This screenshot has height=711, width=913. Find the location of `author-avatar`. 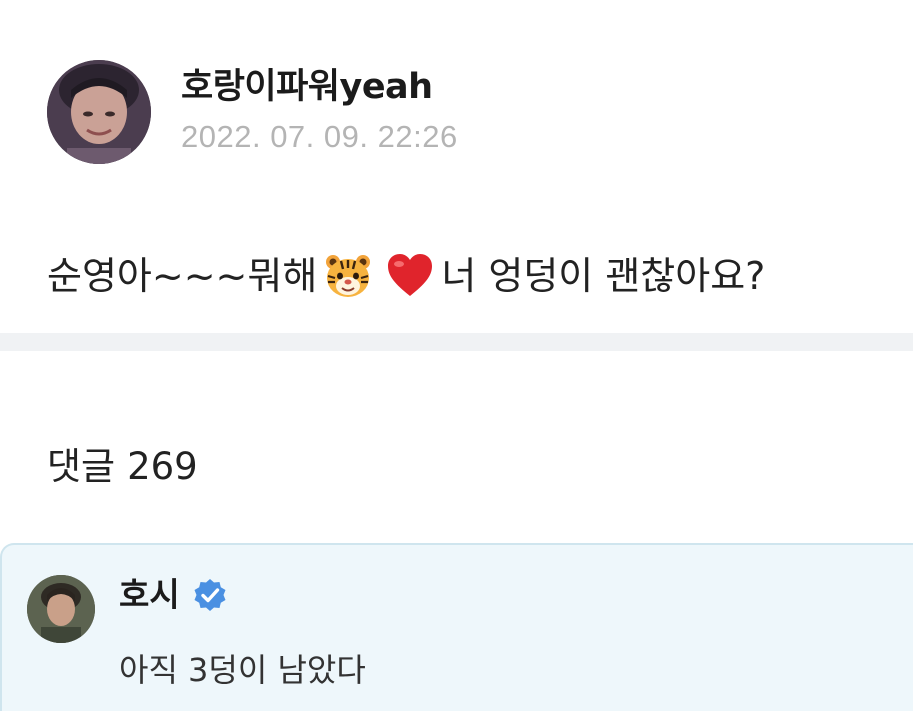

author-avatar is located at coordinates (99, 112).